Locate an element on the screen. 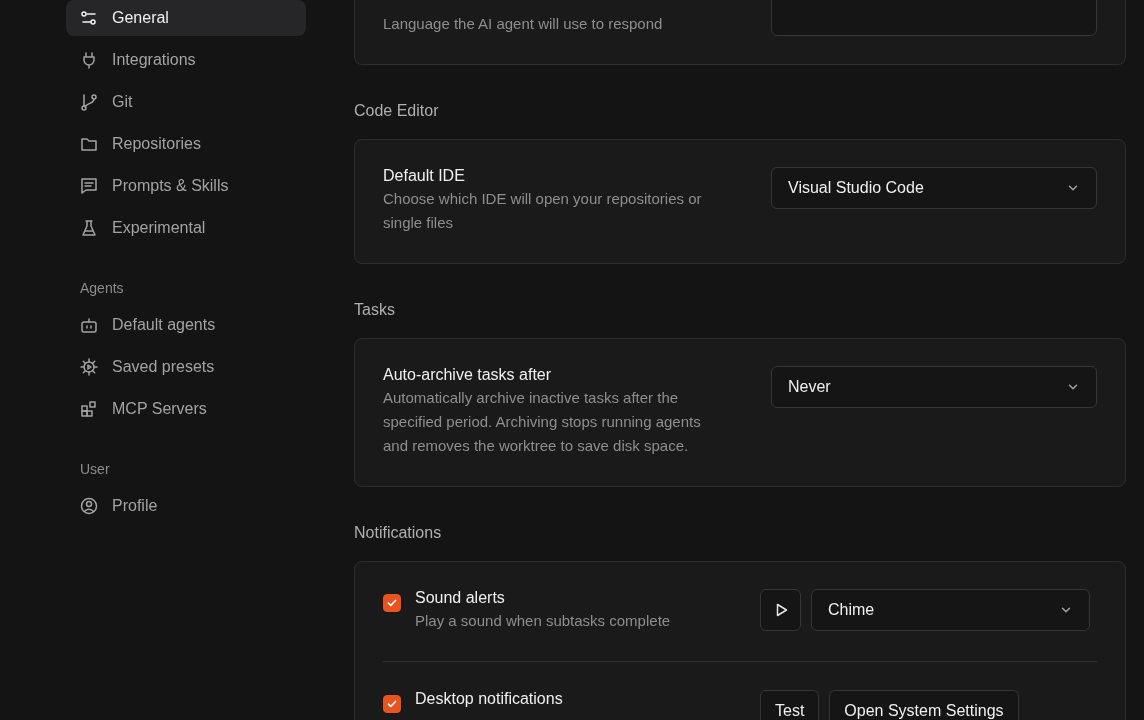 The height and width of the screenshot is (720, 1144). folder-icon is located at coordinates (89, 144).